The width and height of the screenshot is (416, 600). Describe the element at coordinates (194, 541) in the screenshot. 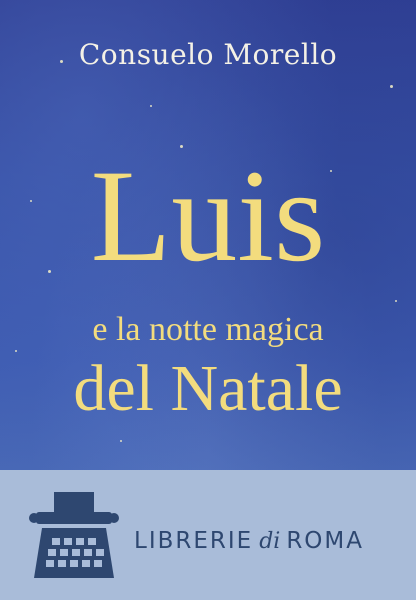

I see `publisher-name-part1: LIBRERIE` at that location.